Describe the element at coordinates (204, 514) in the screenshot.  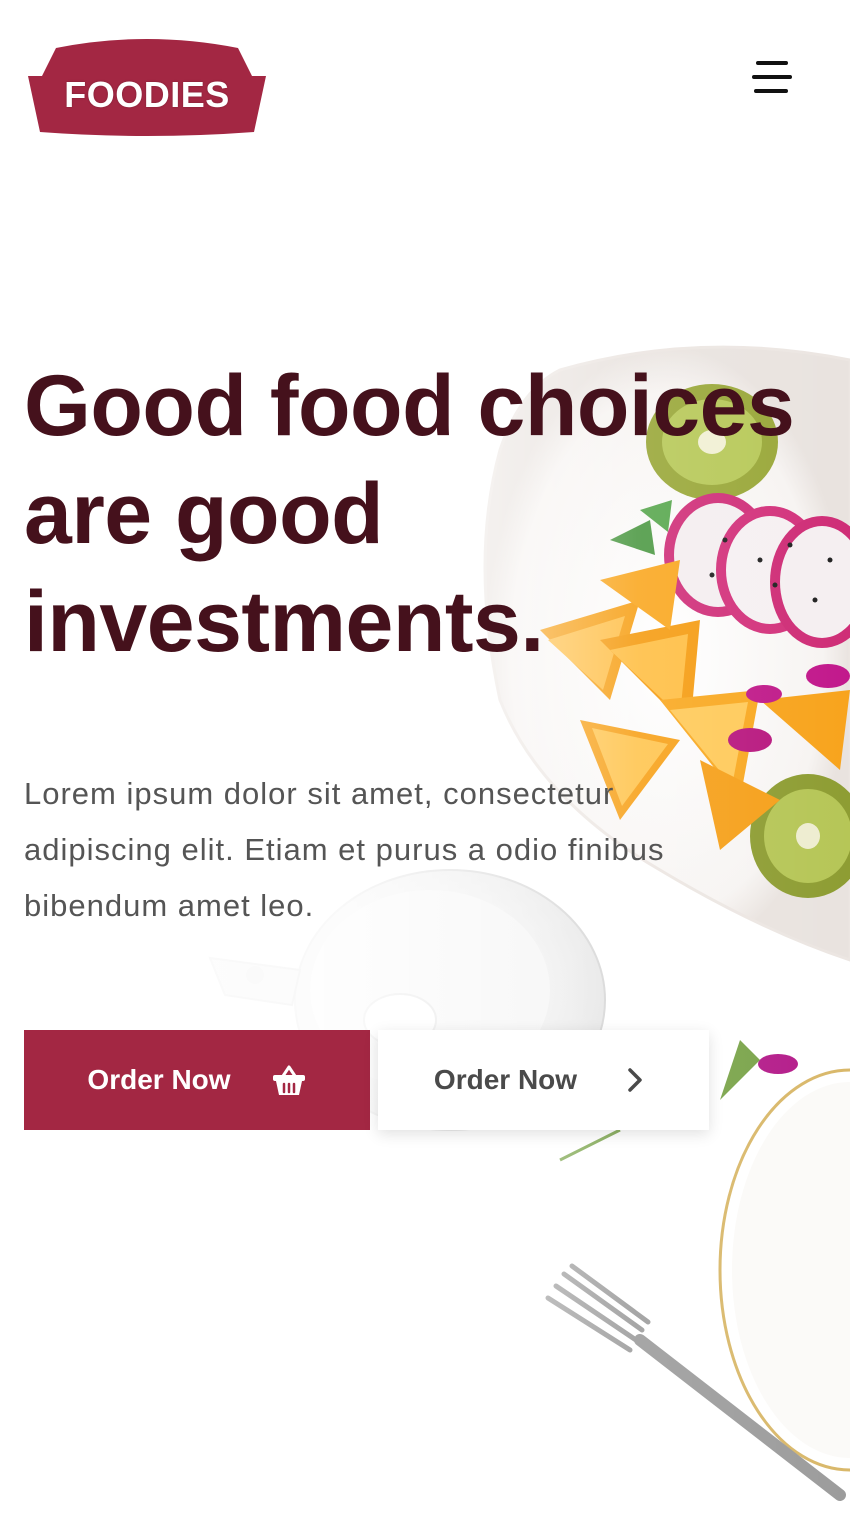
I see `hero-title-line: are good` at that location.